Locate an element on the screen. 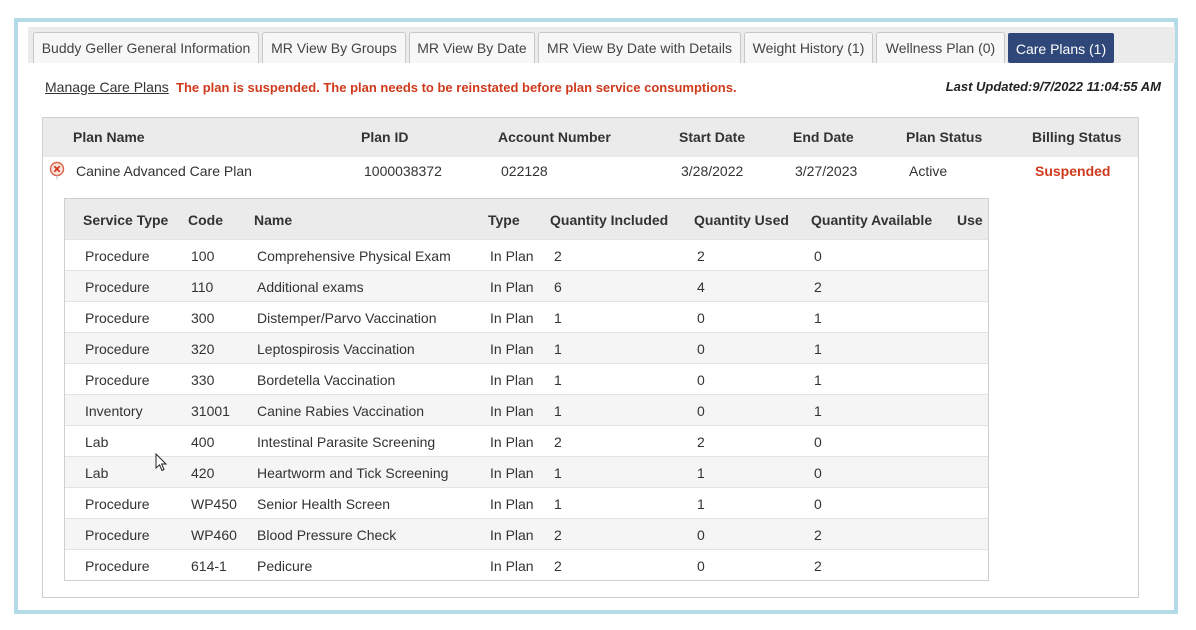  header-account-number: Account Number is located at coordinates (554, 137).